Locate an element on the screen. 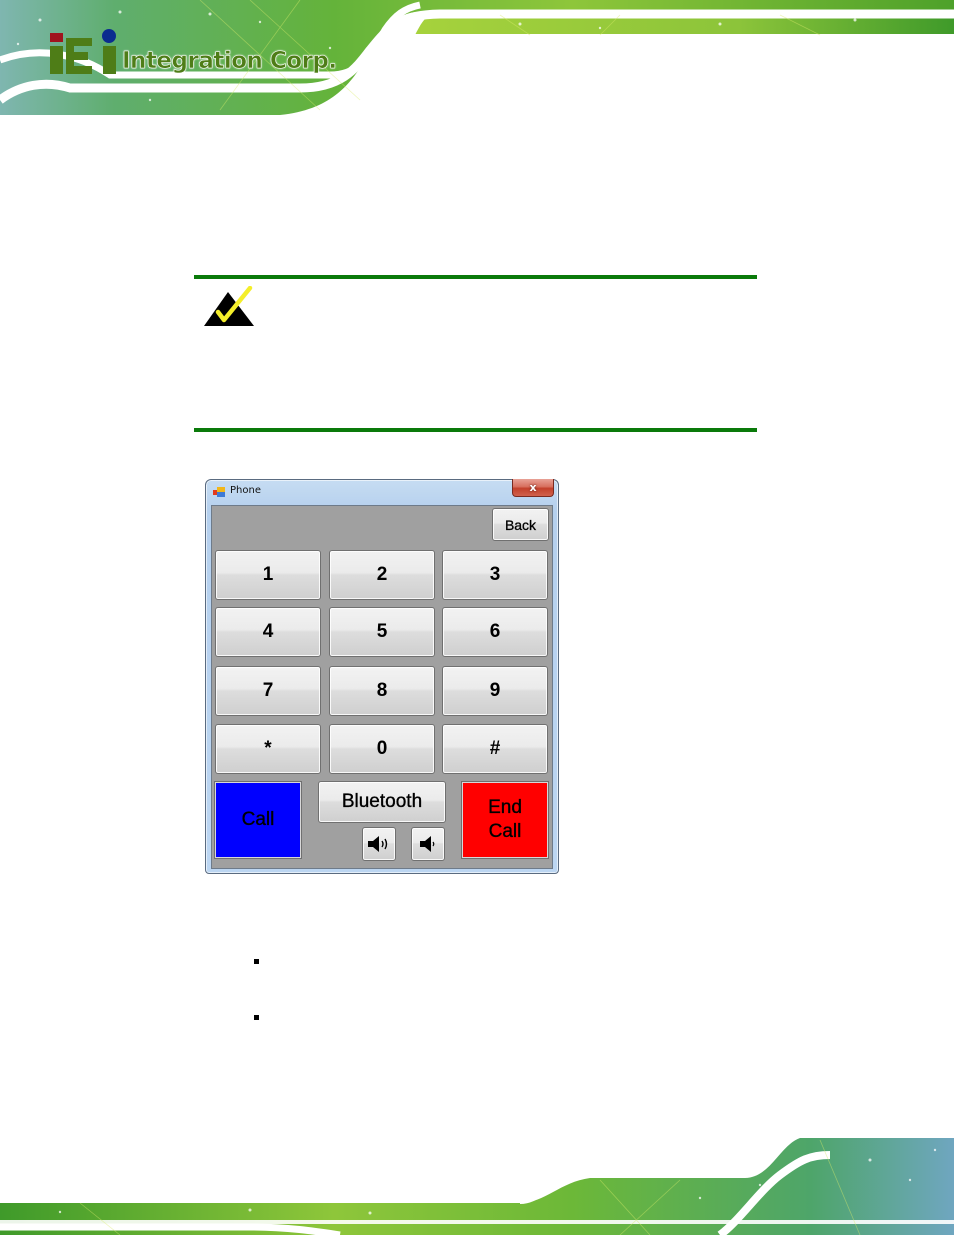 The width and height of the screenshot is (954, 1235). end-call-button: End Call is located at coordinates (505, 820).